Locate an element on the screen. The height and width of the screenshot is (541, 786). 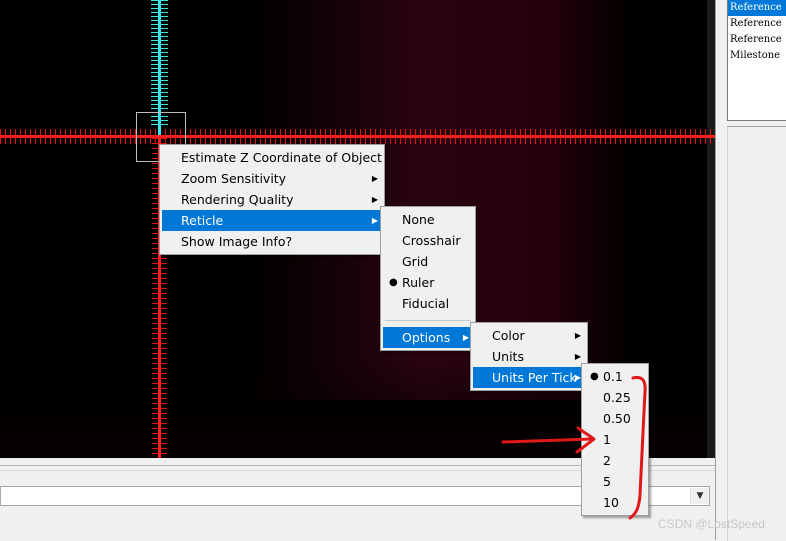
options-submenu: Color ▶ Units ▶ Units Per Tick ▶ is located at coordinates (529, 356).